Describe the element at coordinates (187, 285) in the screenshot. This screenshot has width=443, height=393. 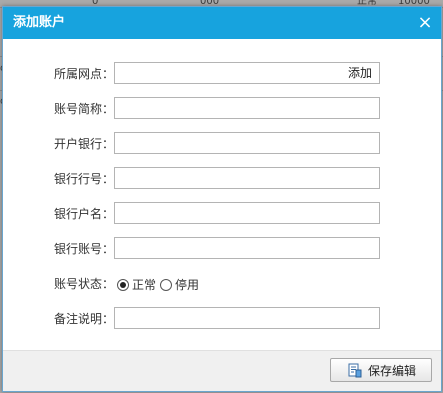
I see `status-disabled-label: 停用` at that location.